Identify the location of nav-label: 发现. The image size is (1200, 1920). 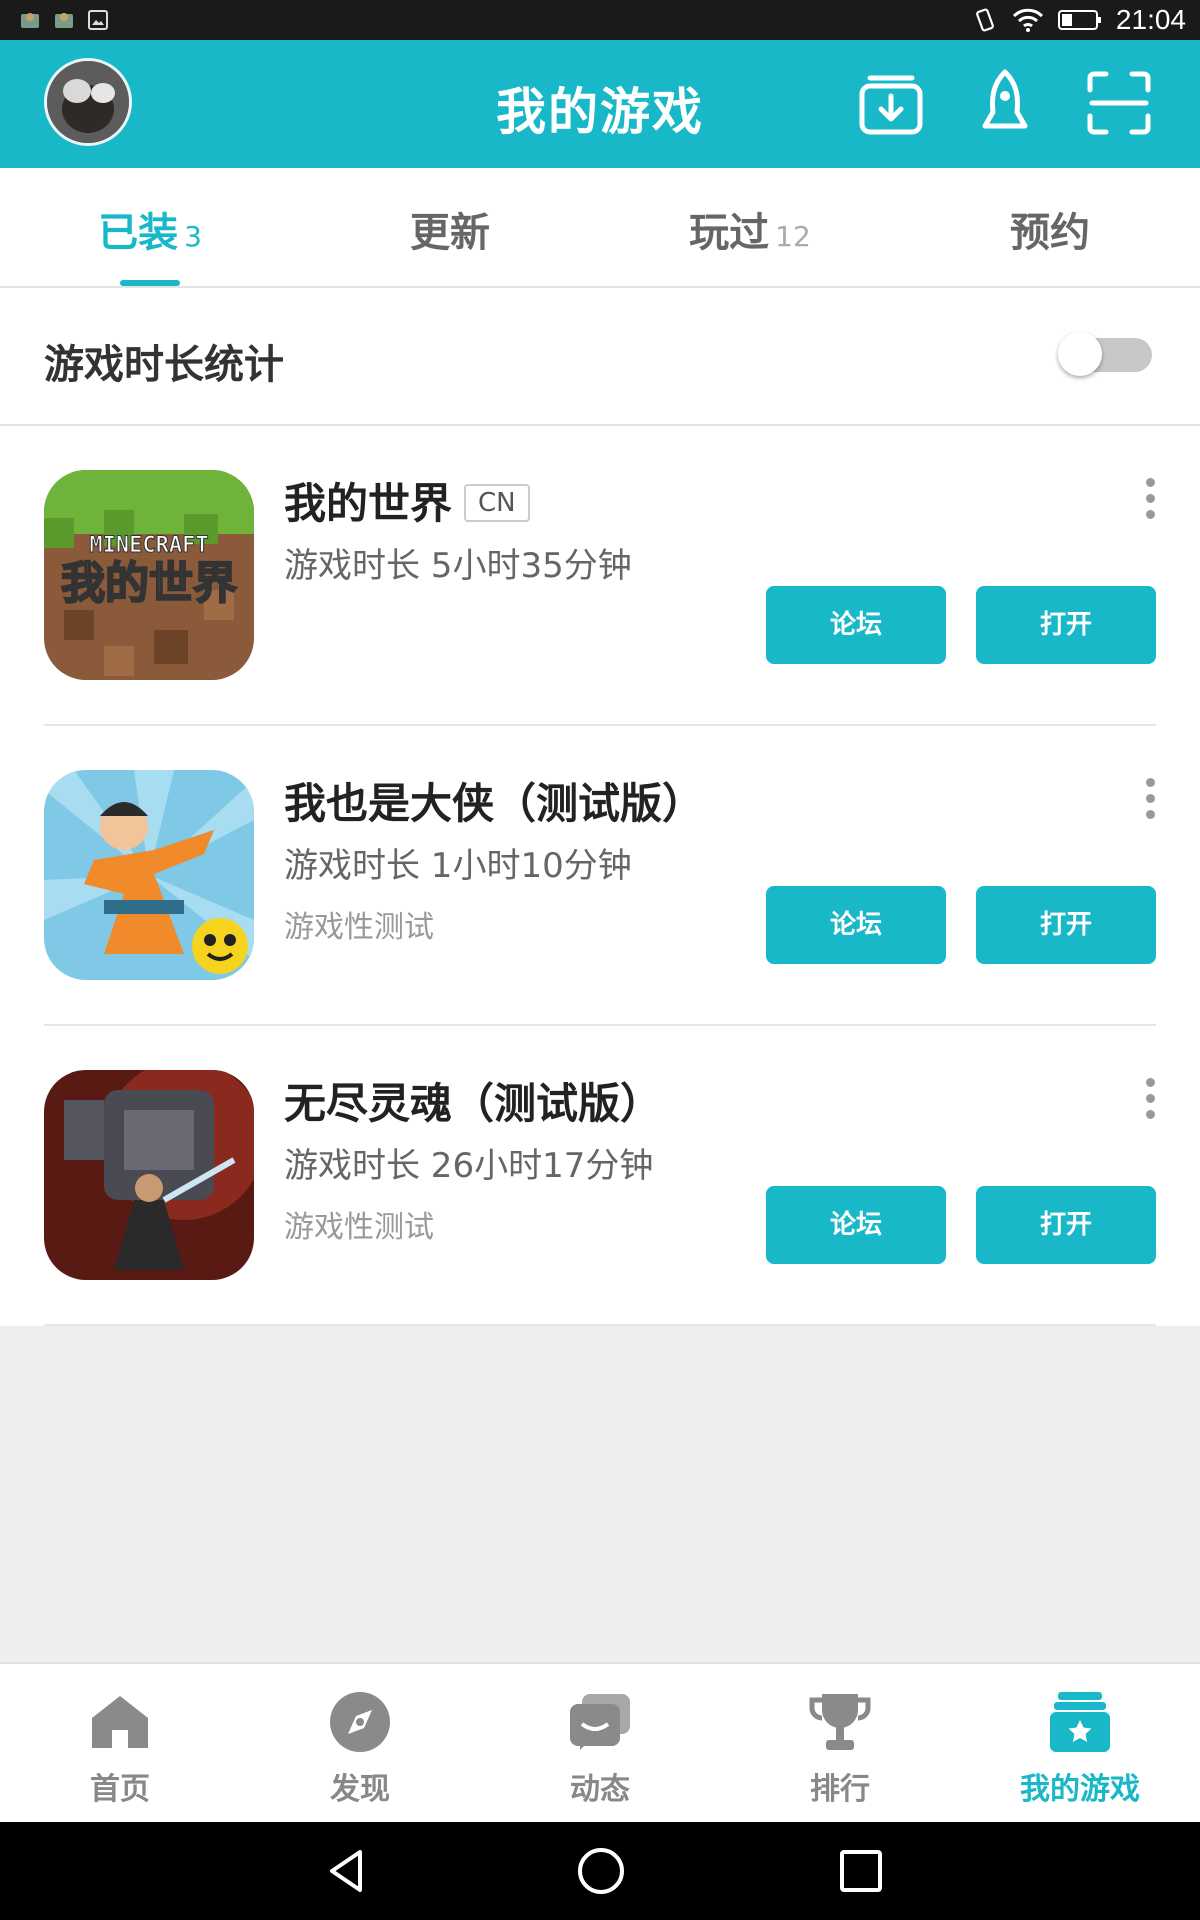
(360, 1789).